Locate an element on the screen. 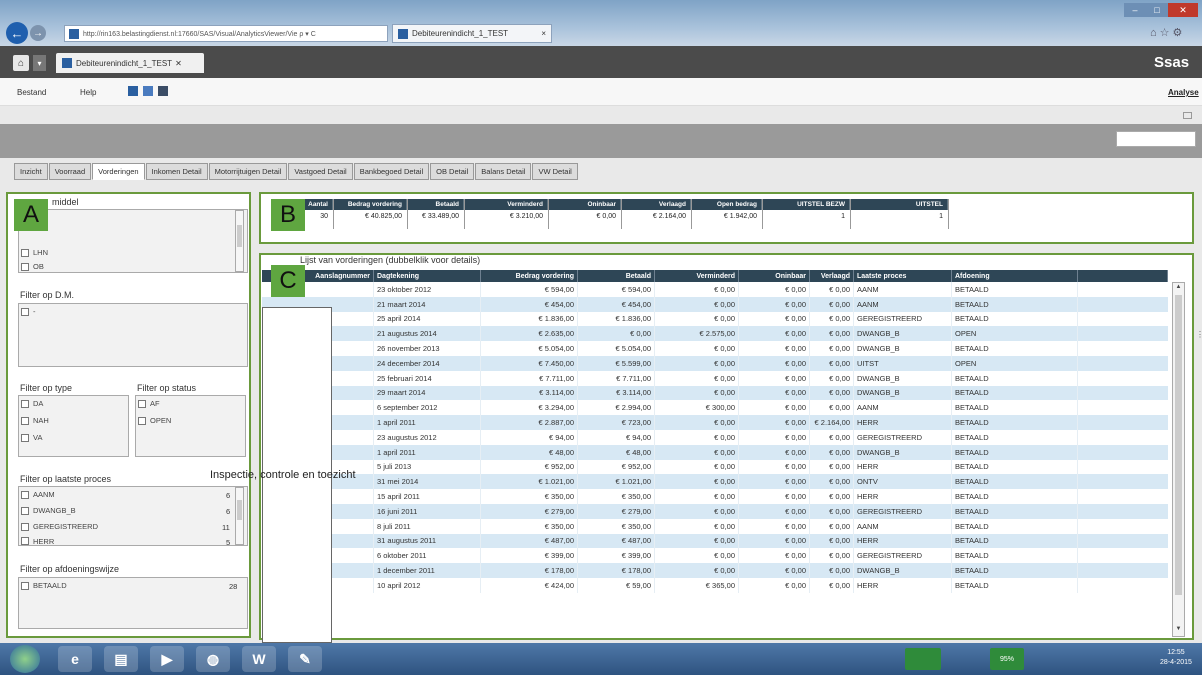 This screenshot has width=1202, height=675. filter-middel-item: OB is located at coordinates (32, 266).